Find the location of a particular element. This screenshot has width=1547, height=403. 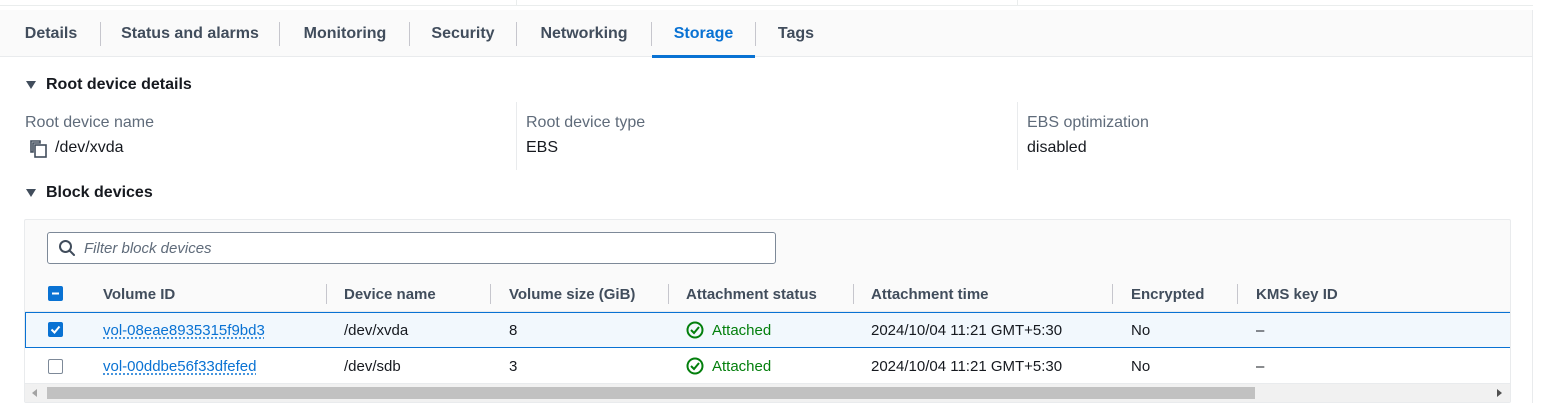

filter-input is located at coordinates (414, 248).